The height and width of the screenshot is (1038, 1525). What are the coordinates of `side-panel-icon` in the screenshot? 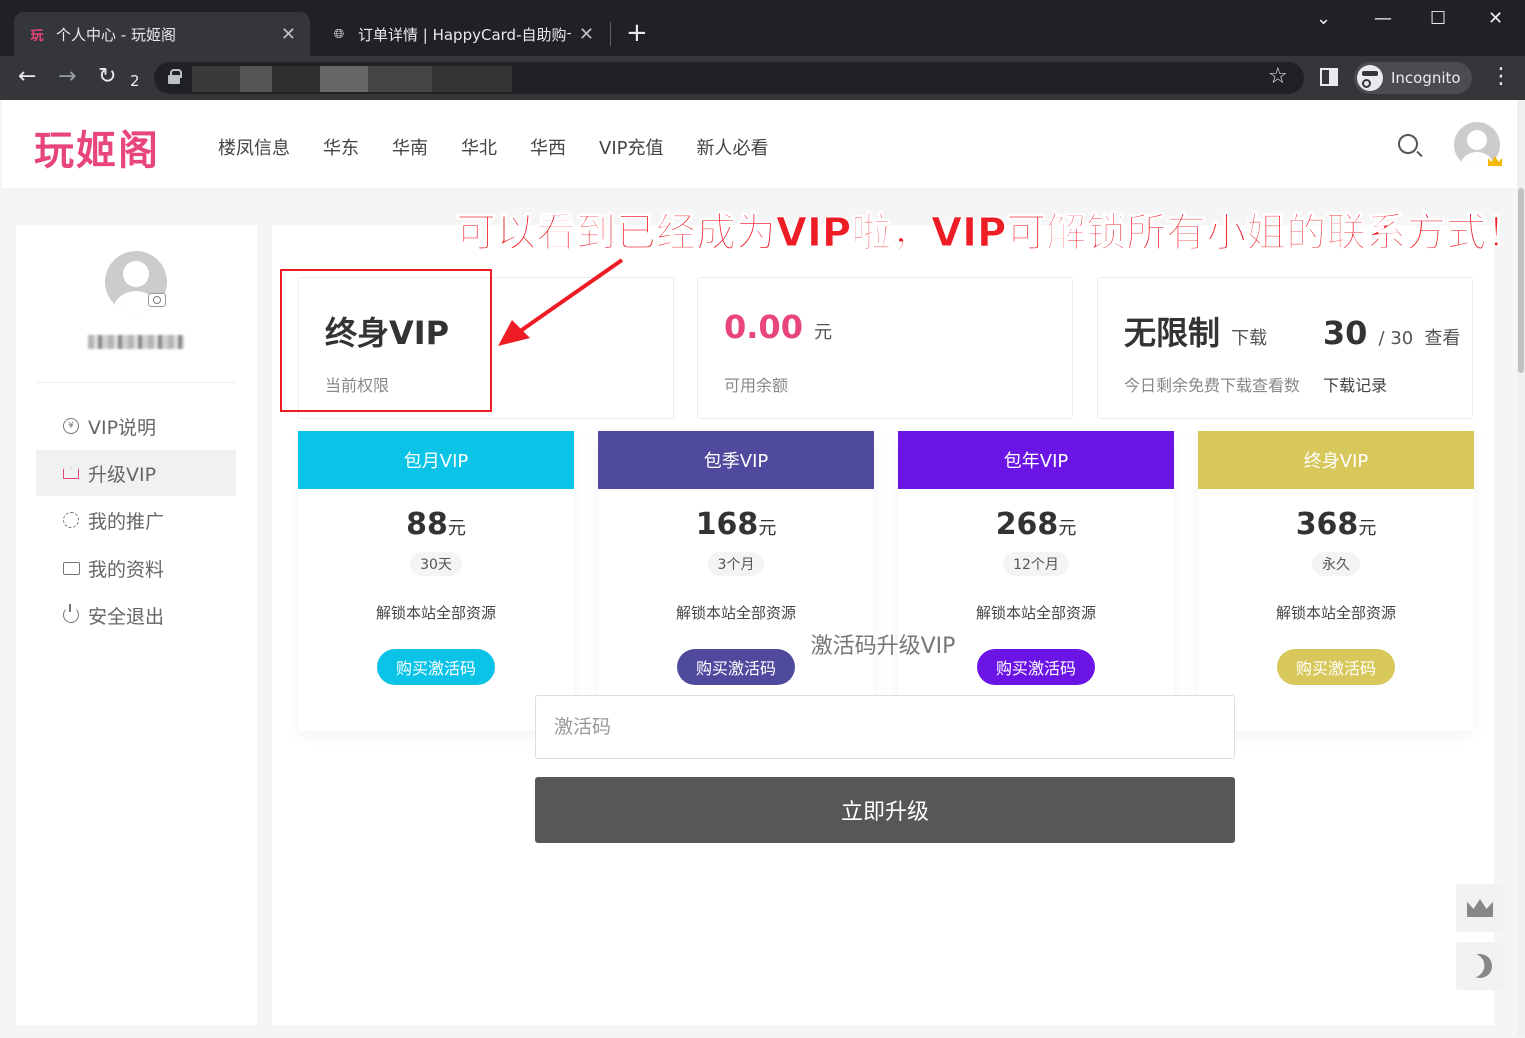 It's located at (1329, 77).